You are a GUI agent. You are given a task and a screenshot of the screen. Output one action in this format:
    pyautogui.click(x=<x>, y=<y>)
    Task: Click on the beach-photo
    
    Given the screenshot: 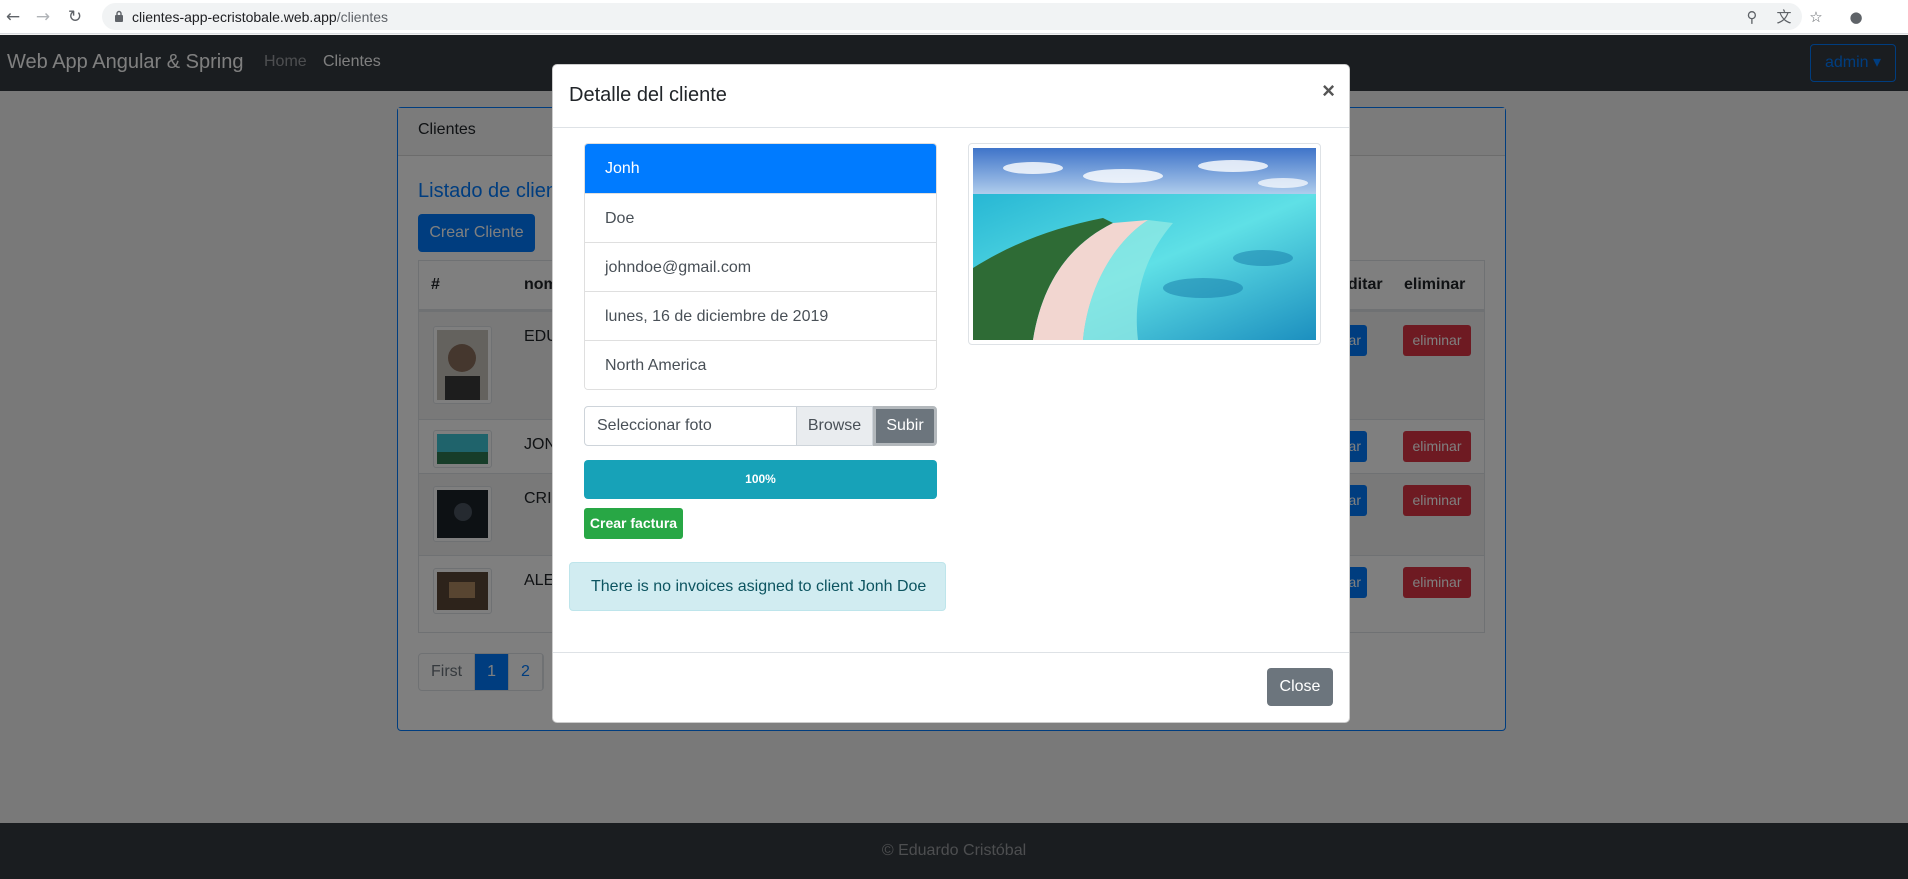 What is the action you would take?
    pyautogui.click(x=1144, y=244)
    